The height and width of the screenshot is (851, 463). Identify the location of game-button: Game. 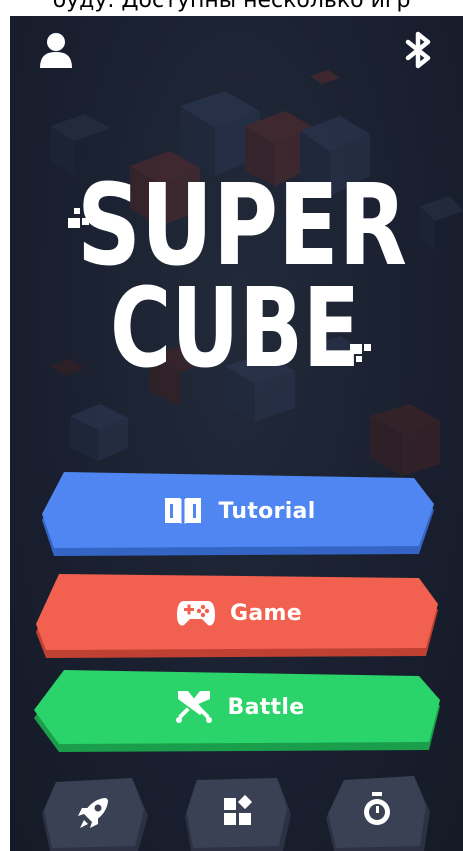
(239, 617).